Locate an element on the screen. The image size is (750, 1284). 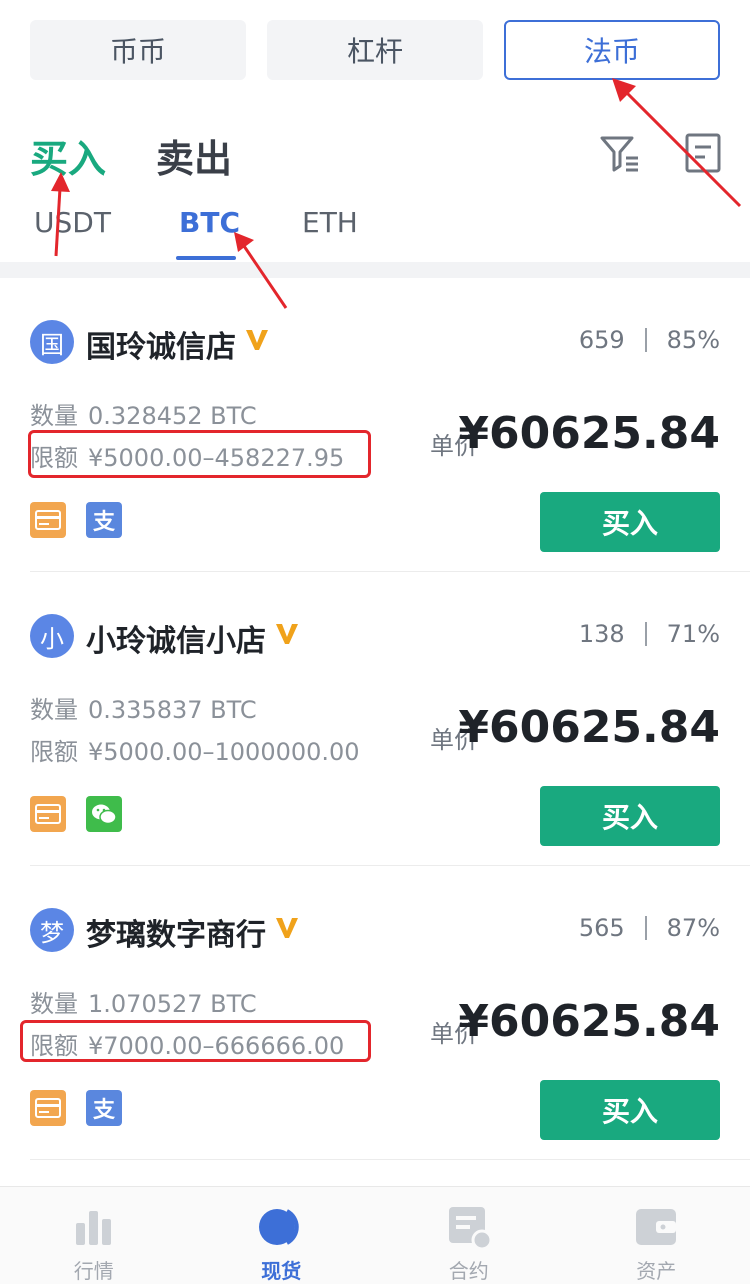
quantity-row: 数量 0.328452 BTC is located at coordinates (143, 413).